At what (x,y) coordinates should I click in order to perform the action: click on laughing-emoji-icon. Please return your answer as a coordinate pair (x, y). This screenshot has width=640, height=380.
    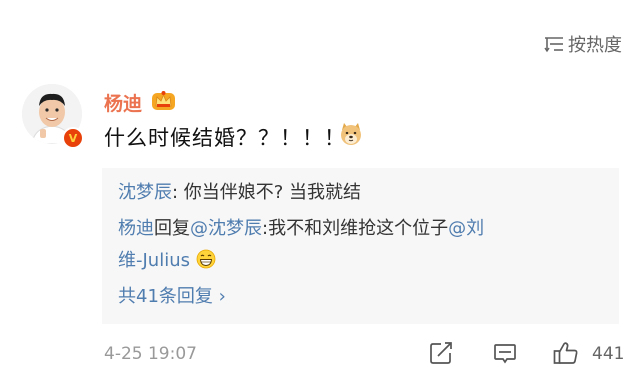
    Looking at the image, I should click on (206, 259).